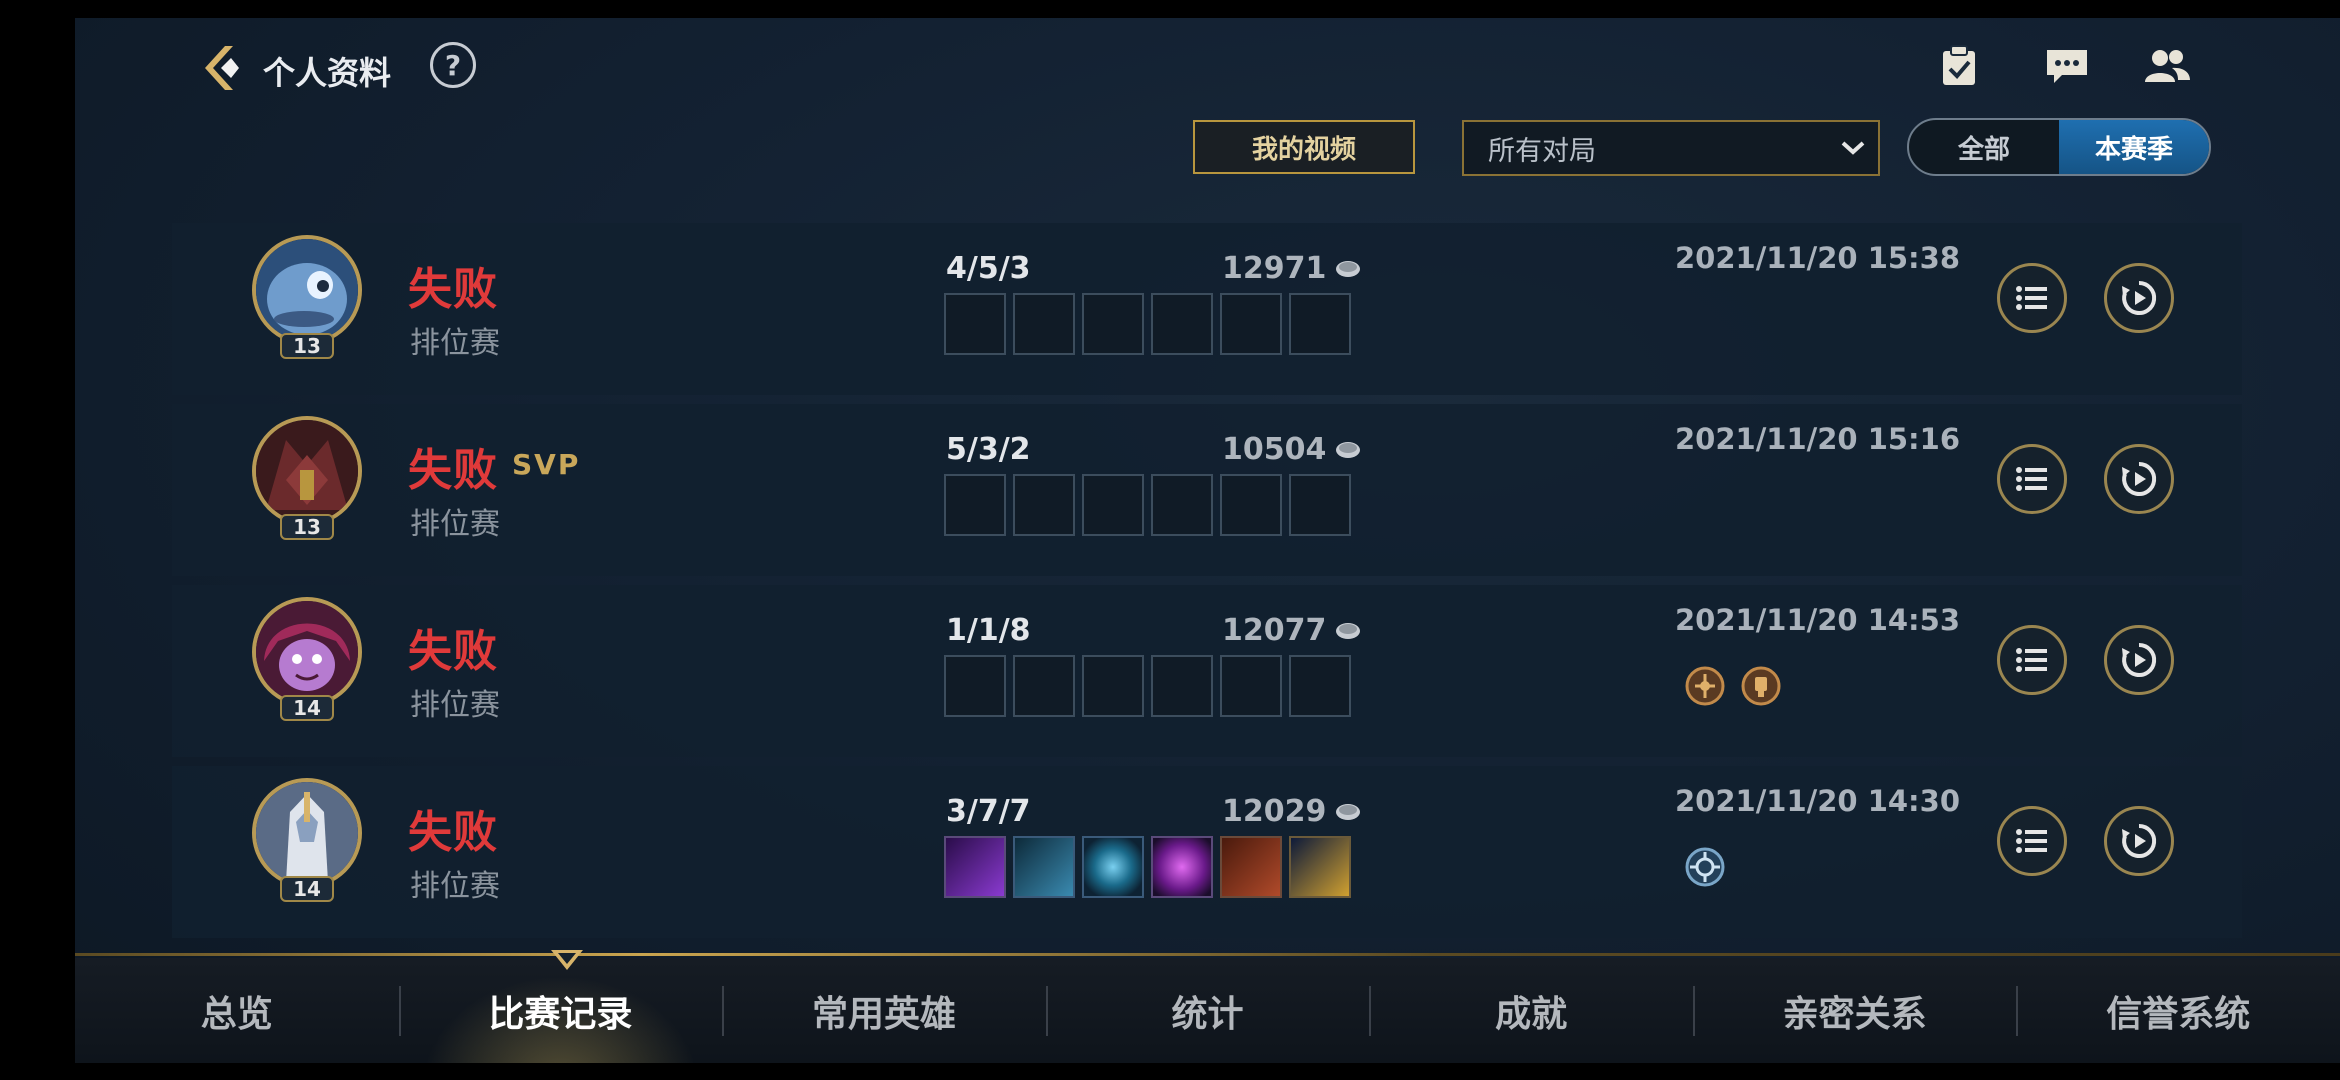 This screenshot has width=2340, height=1080. Describe the element at coordinates (1542, 151) in the screenshot. I see `match-type-value: 所有对局` at that location.